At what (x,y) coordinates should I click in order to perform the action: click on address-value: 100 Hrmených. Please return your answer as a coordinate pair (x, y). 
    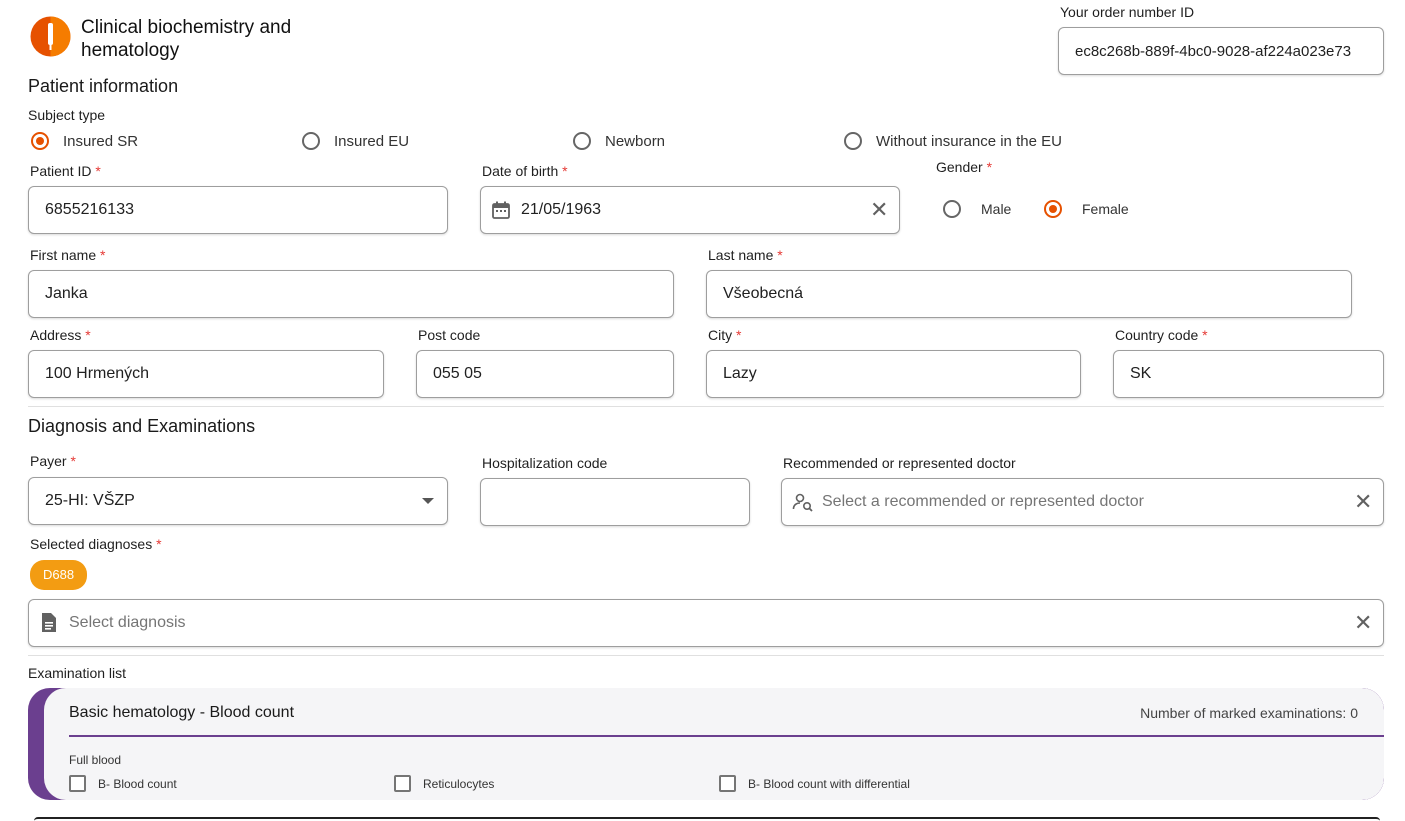
    Looking at the image, I should click on (97, 373).